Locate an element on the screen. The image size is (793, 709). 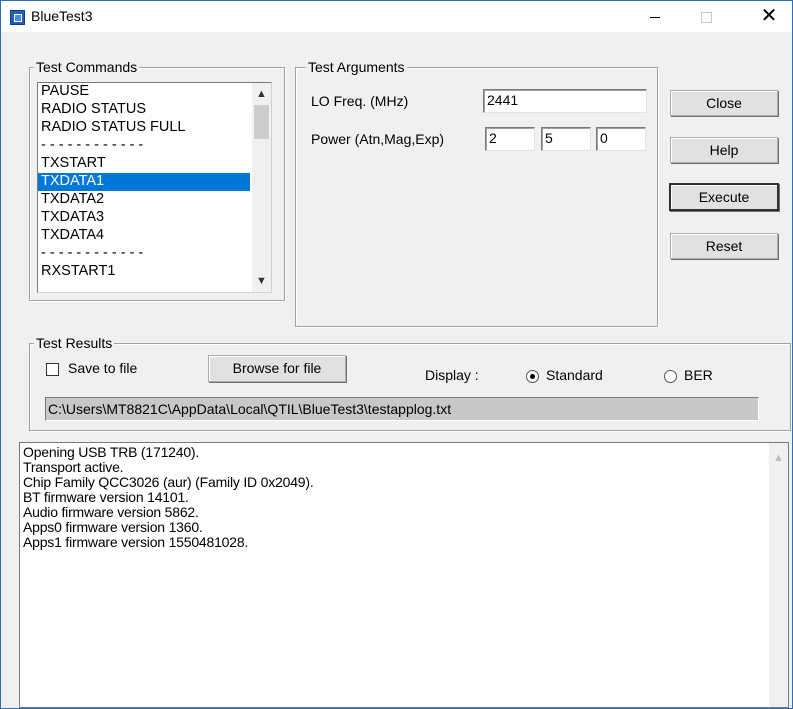
standard-radio-label: Standard is located at coordinates (574, 375).